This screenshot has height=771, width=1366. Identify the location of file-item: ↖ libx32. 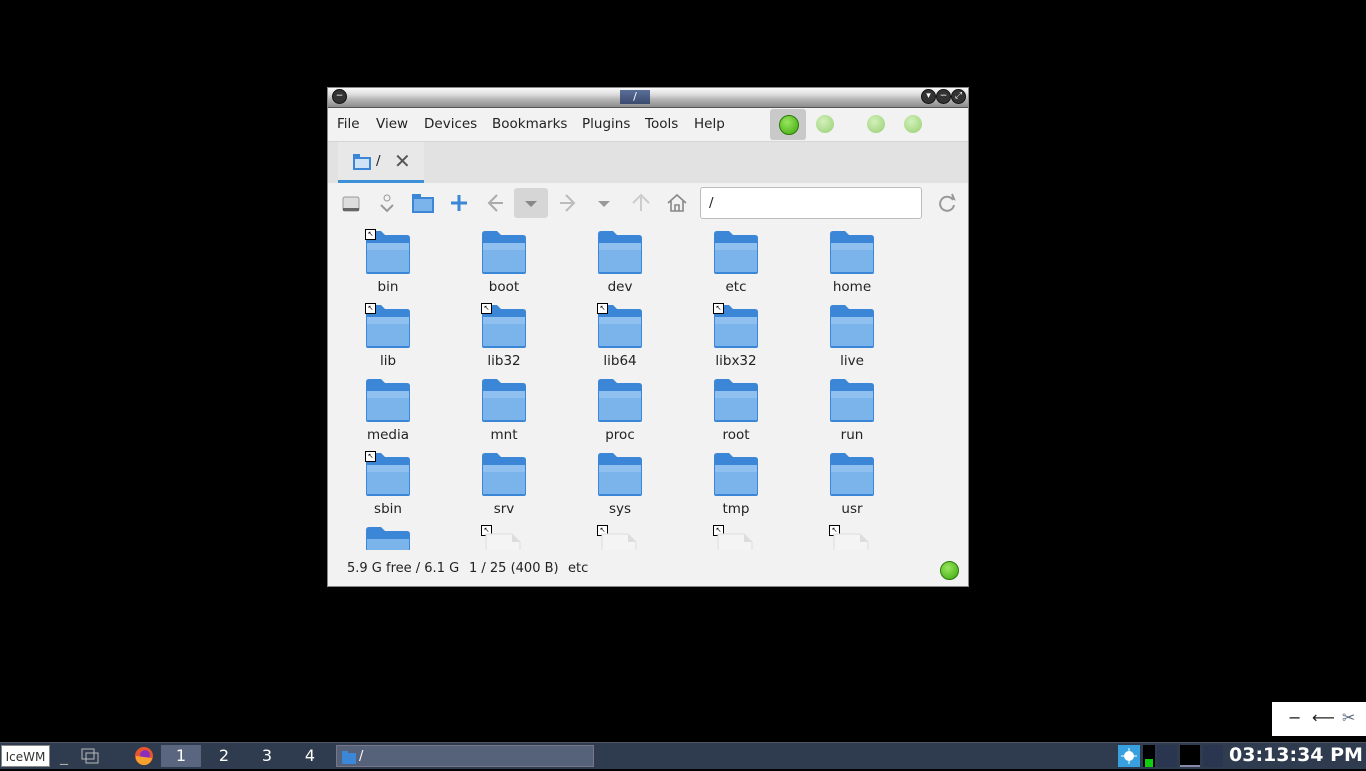
(736, 335).